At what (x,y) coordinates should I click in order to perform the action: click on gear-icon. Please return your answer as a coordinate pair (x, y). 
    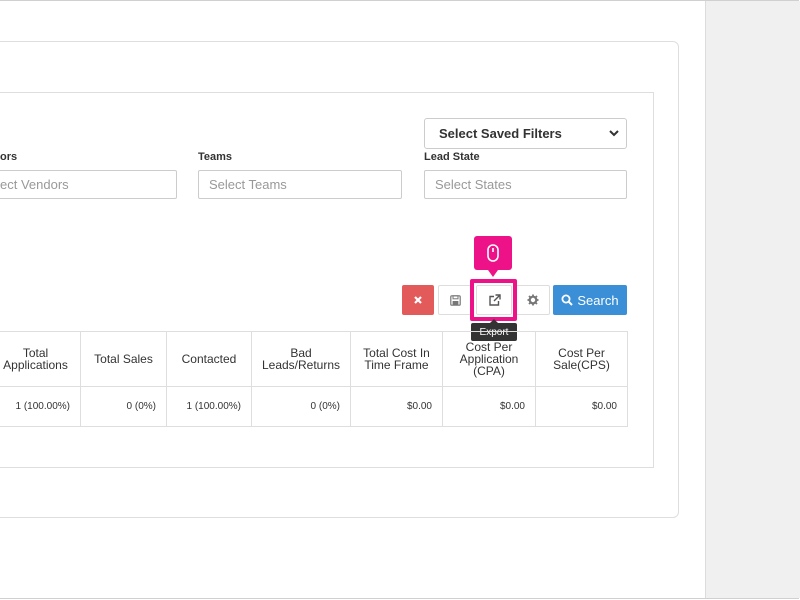
    Looking at the image, I should click on (532, 300).